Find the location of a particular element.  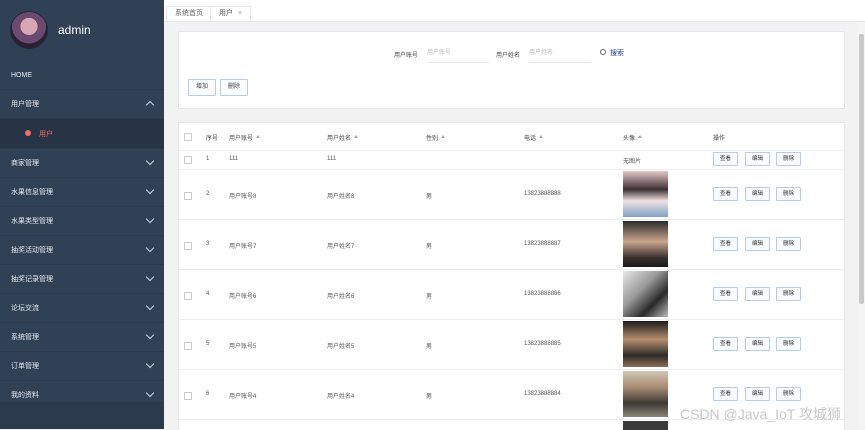

menu-item-home: HOME is located at coordinates (82, 75).